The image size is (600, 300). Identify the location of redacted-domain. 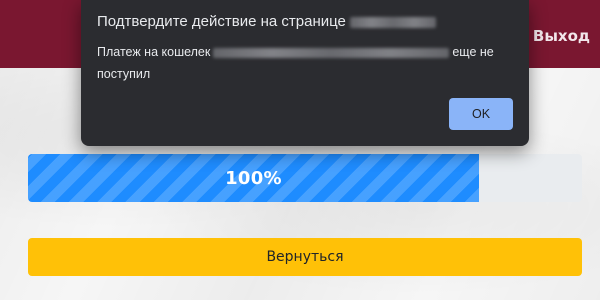
(392, 22).